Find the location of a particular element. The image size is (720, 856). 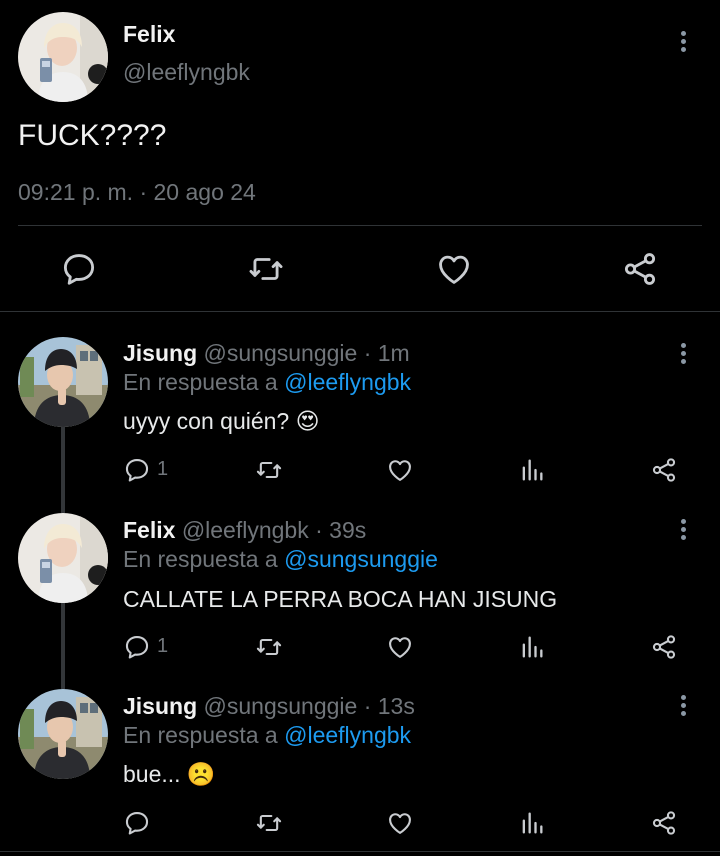

reply-text: CALLATE LA PERRA BOCA HAN JISUNG is located at coordinates (340, 599).